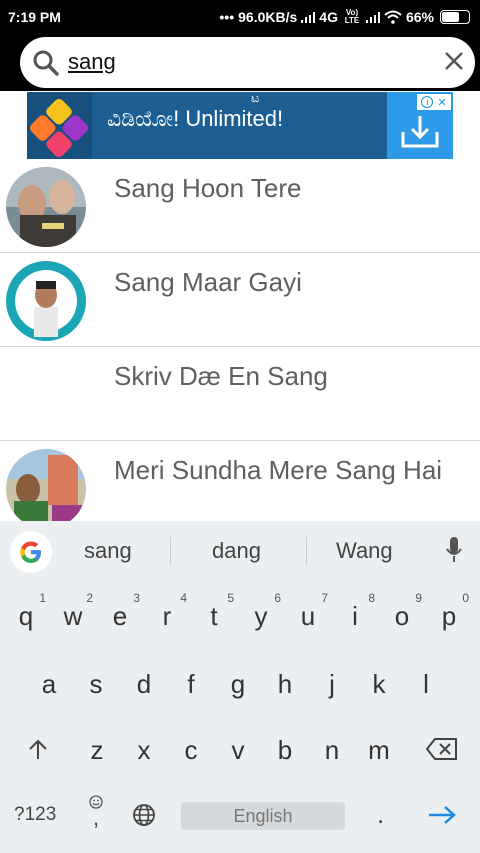 The image size is (480, 853). I want to click on app-logo, so click(59, 125).